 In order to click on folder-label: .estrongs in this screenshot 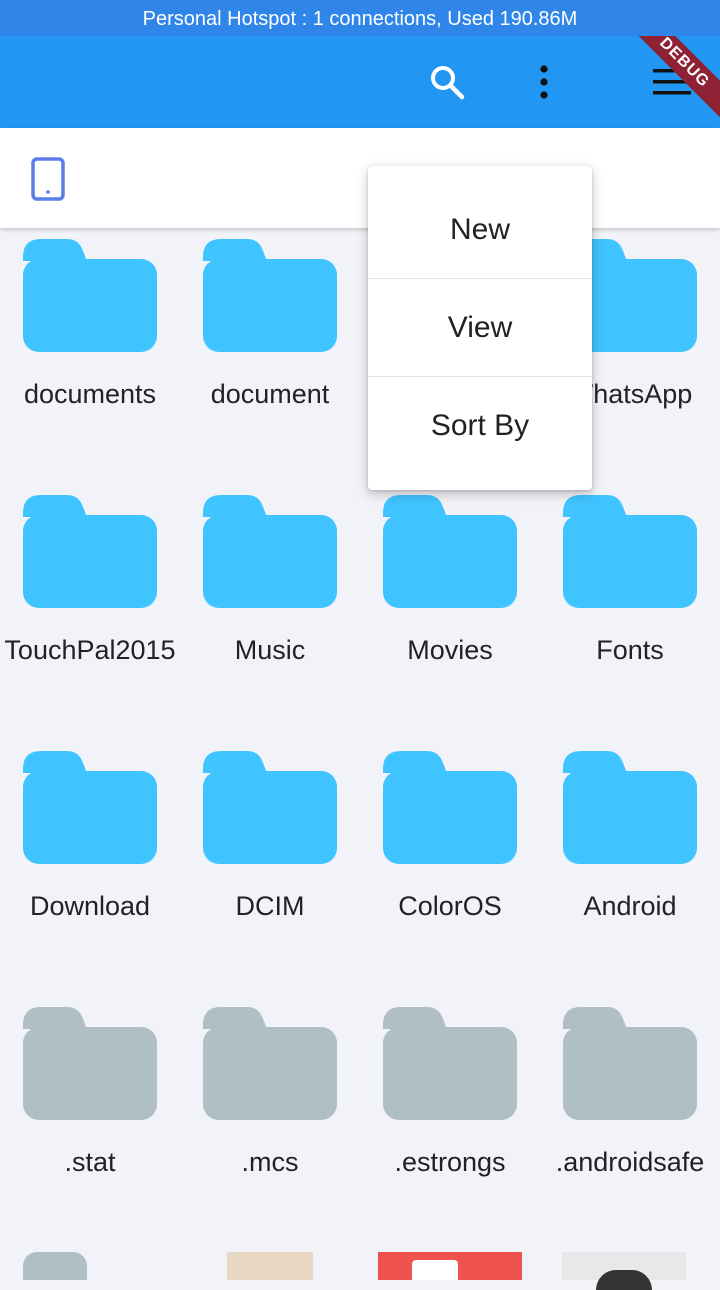, I will do `click(450, 1162)`.